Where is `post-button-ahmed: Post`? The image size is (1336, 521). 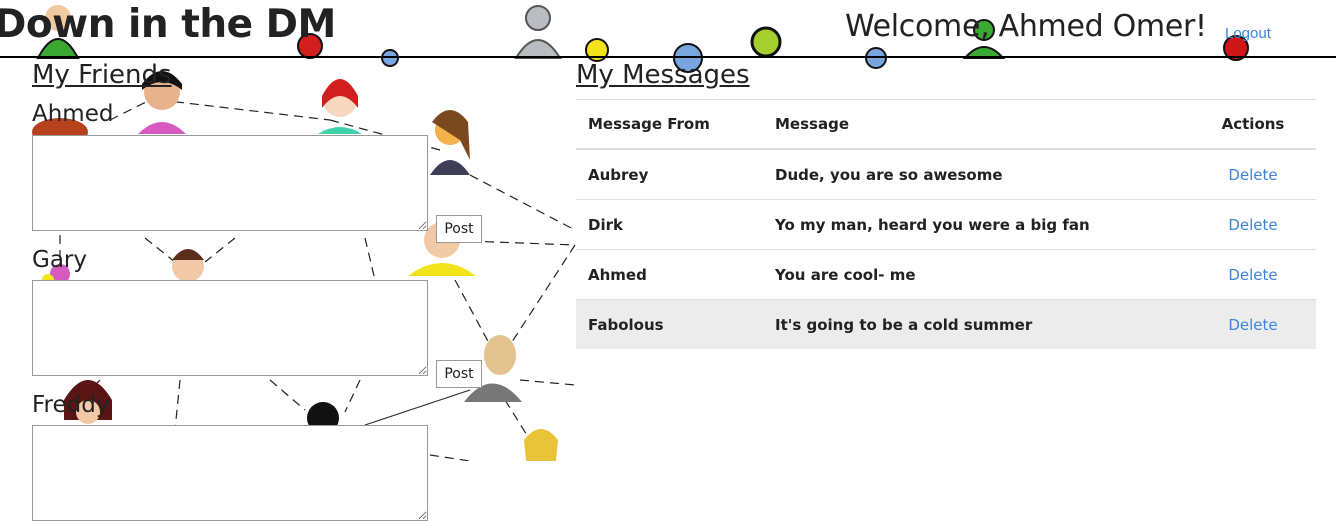
post-button-ahmed: Post is located at coordinates (459, 229).